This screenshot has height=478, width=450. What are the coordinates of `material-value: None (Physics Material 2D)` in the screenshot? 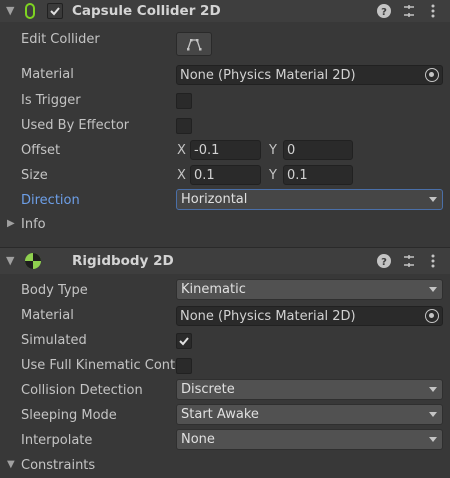 It's located at (268, 75).